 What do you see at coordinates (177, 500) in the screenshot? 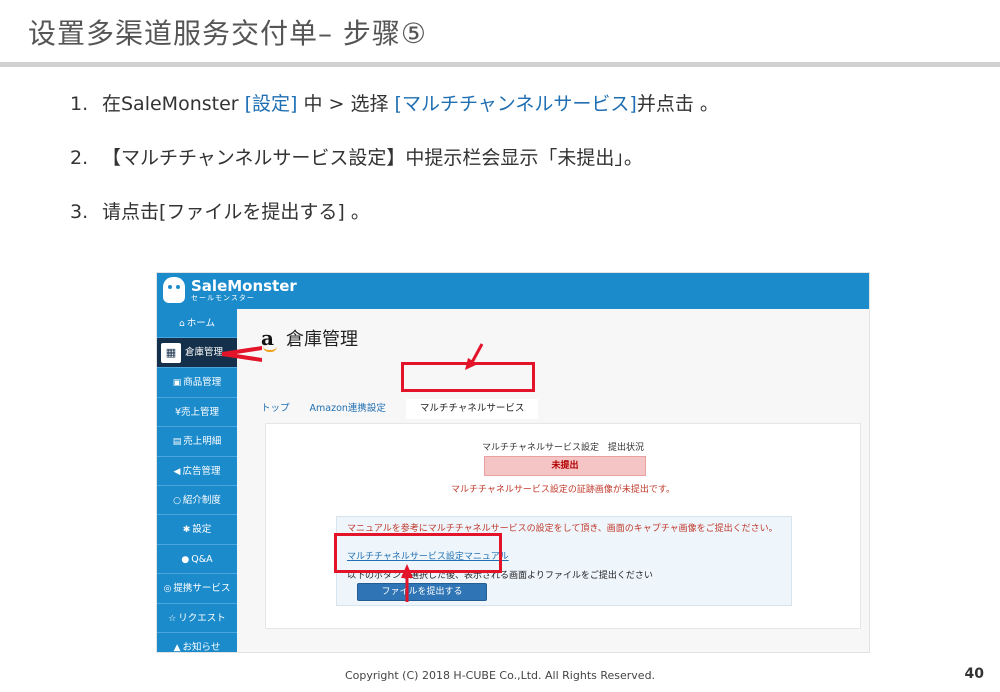
I see `chat-icon: ○` at bounding box center [177, 500].